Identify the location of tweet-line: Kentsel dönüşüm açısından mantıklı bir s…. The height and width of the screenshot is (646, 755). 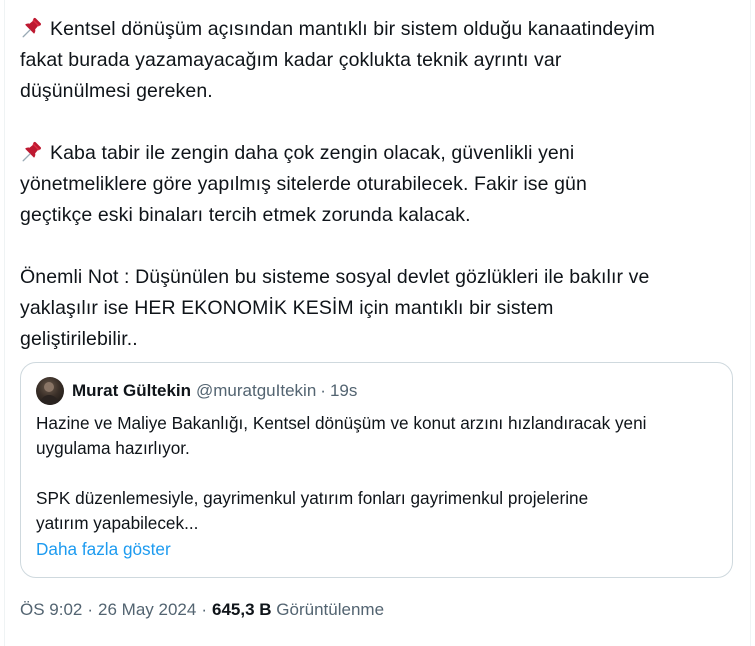
(352, 29).